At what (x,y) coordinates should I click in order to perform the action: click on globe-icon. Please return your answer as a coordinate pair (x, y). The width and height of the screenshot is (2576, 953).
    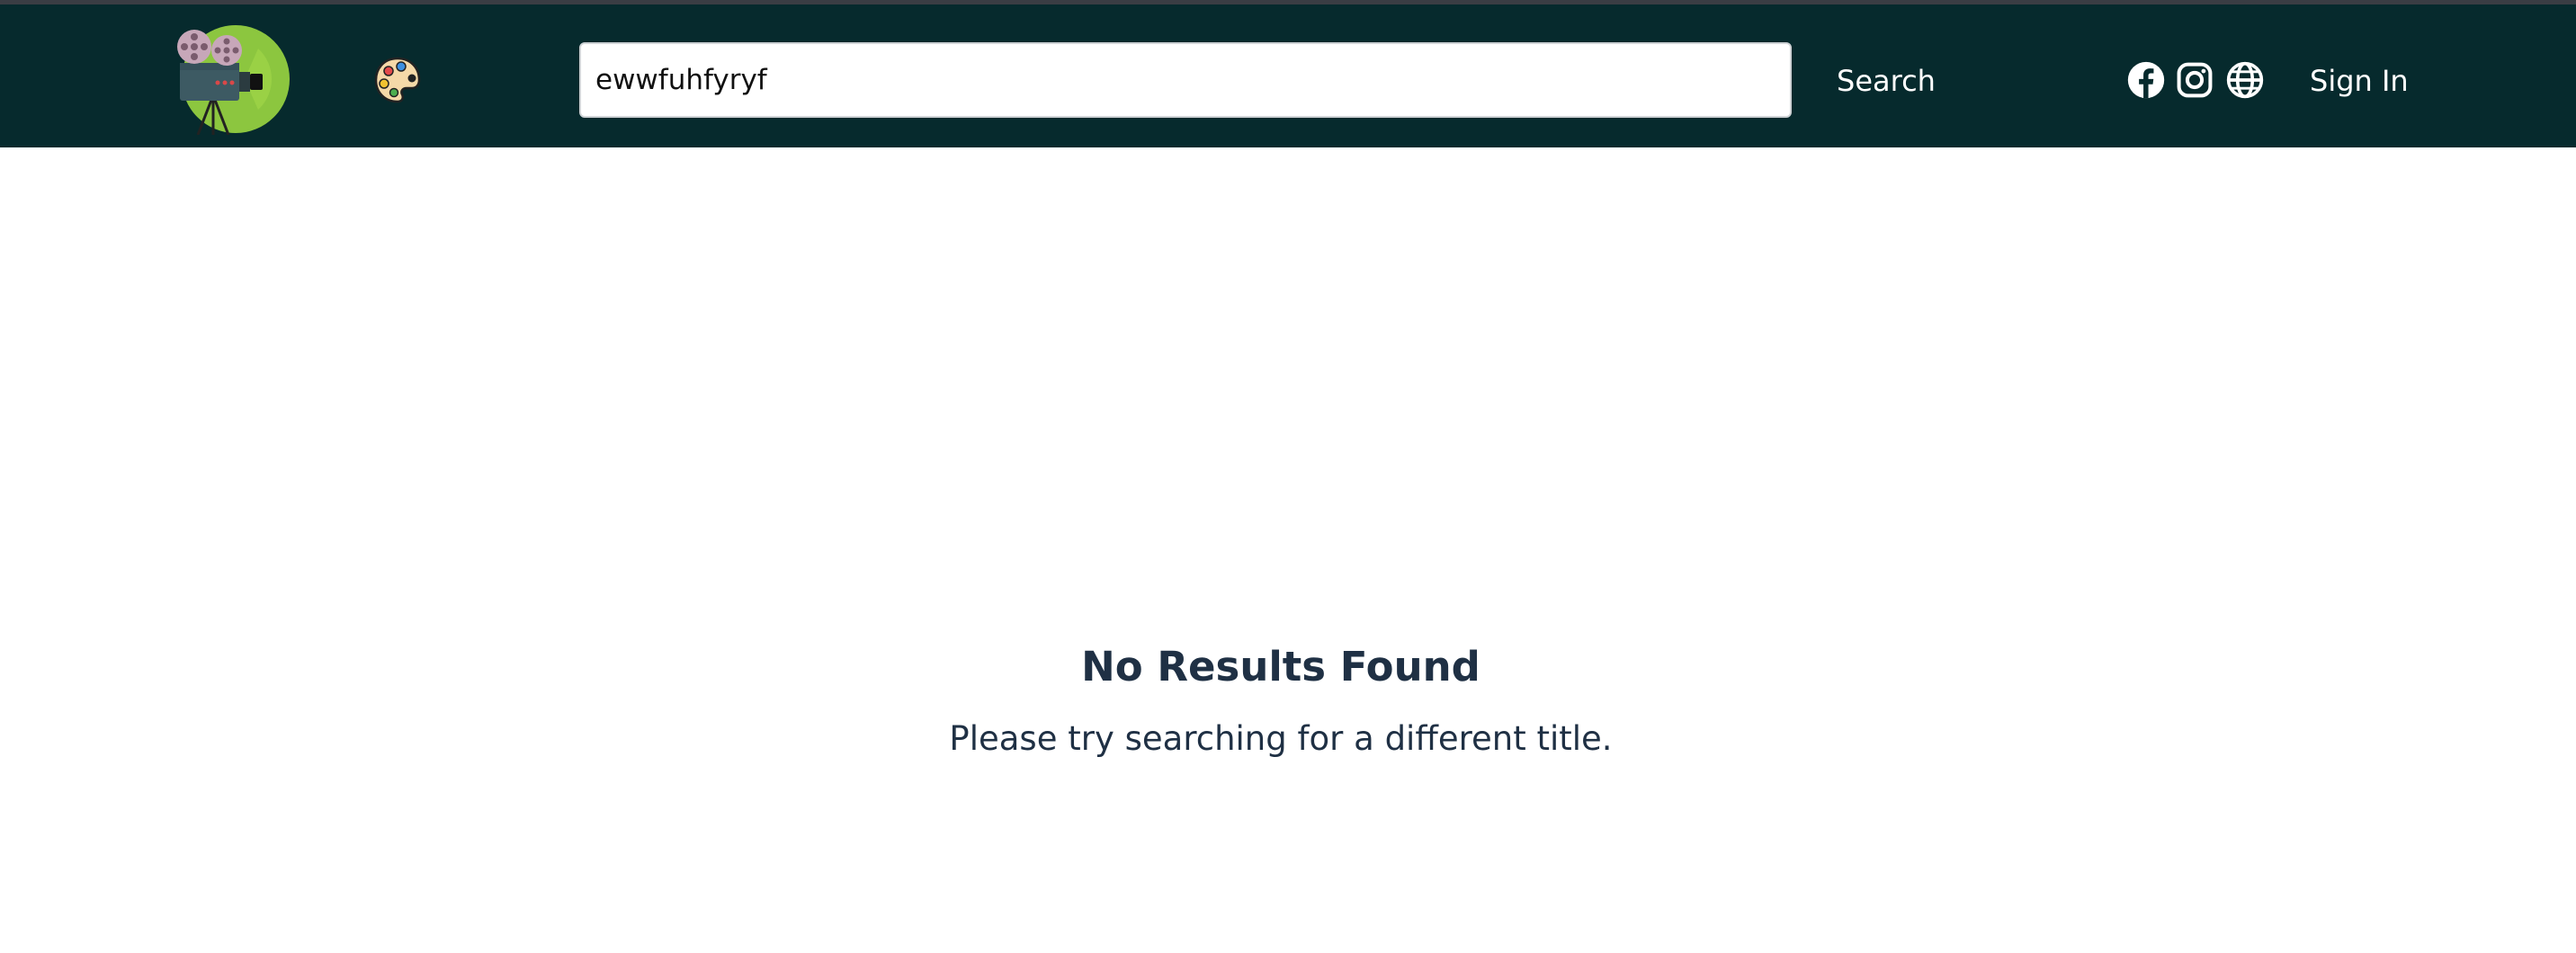
    Looking at the image, I should click on (2245, 80).